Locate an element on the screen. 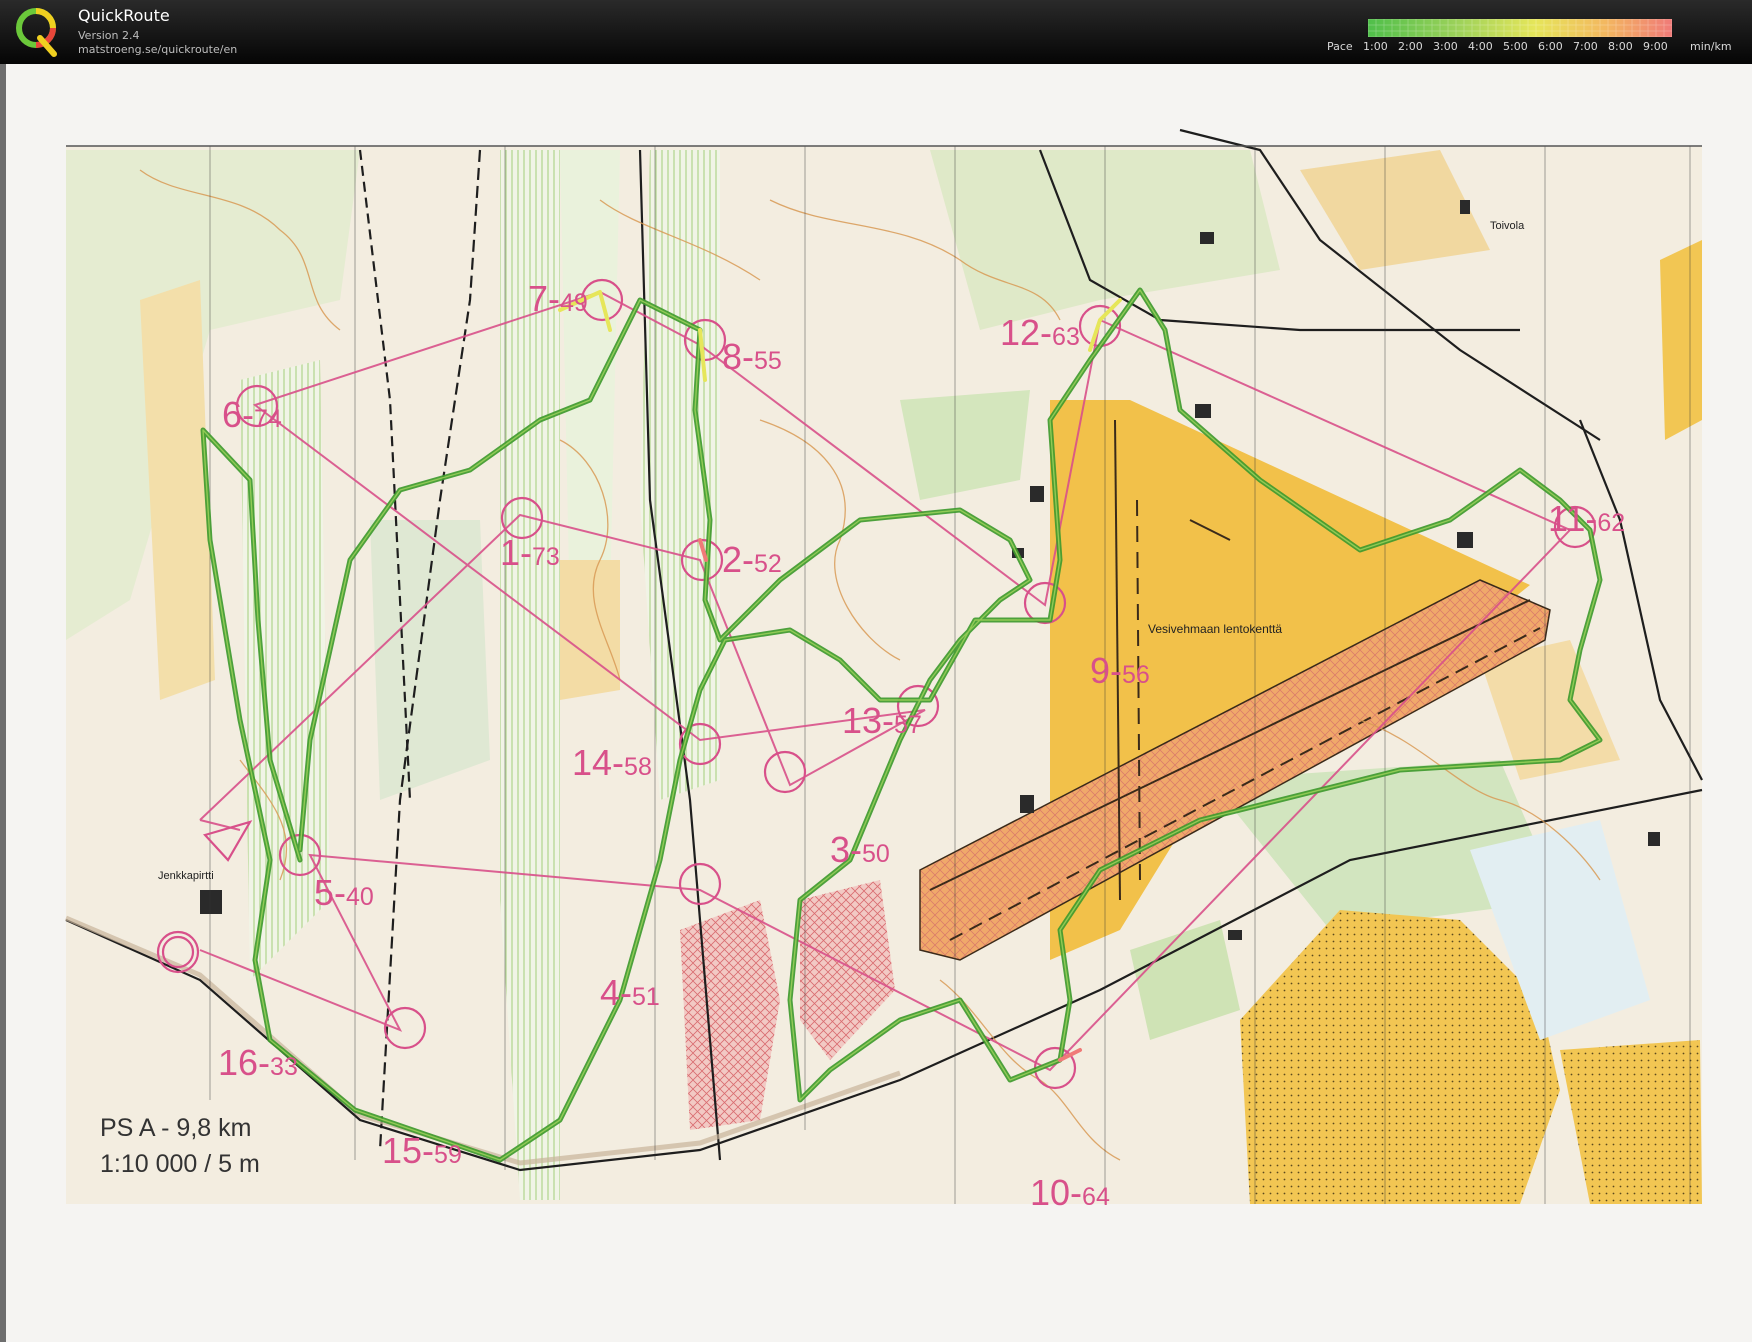 Image resolution: width=1752 pixels, height=1342 pixels. control-label: 7-49 is located at coordinates (558, 298).